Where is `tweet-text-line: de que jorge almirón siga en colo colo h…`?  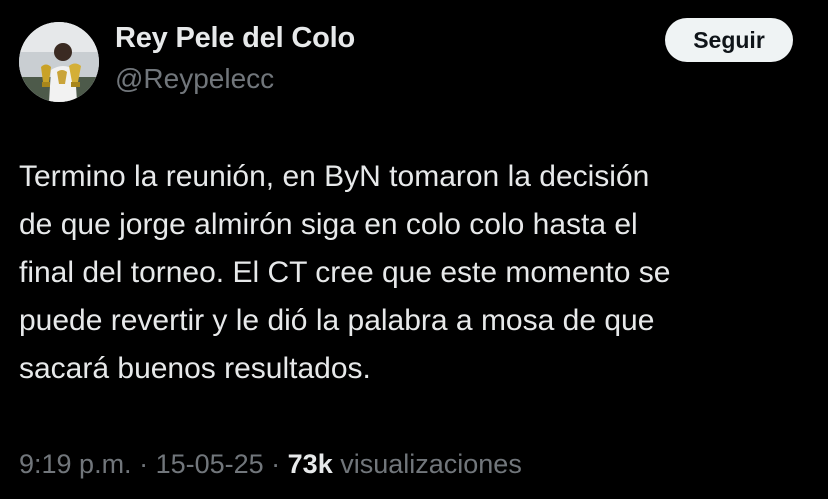
tweet-text-line: de que jorge almirón siga en colo colo h… is located at coordinates (328, 224).